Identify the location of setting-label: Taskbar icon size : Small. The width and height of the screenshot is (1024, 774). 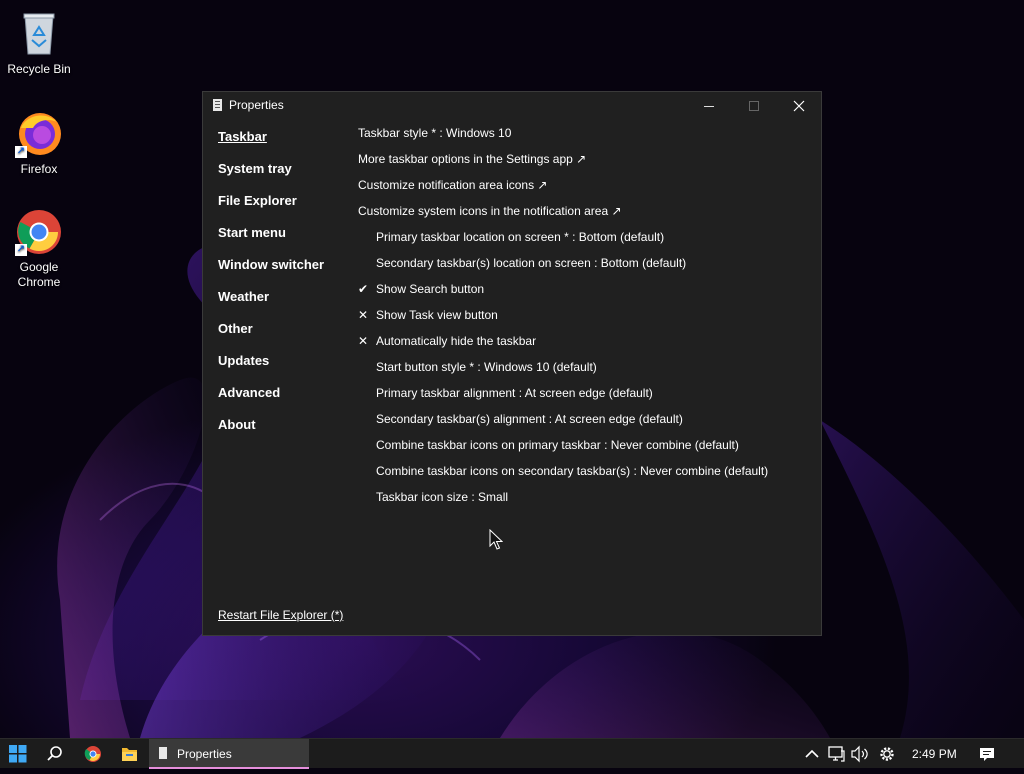
(442, 497).